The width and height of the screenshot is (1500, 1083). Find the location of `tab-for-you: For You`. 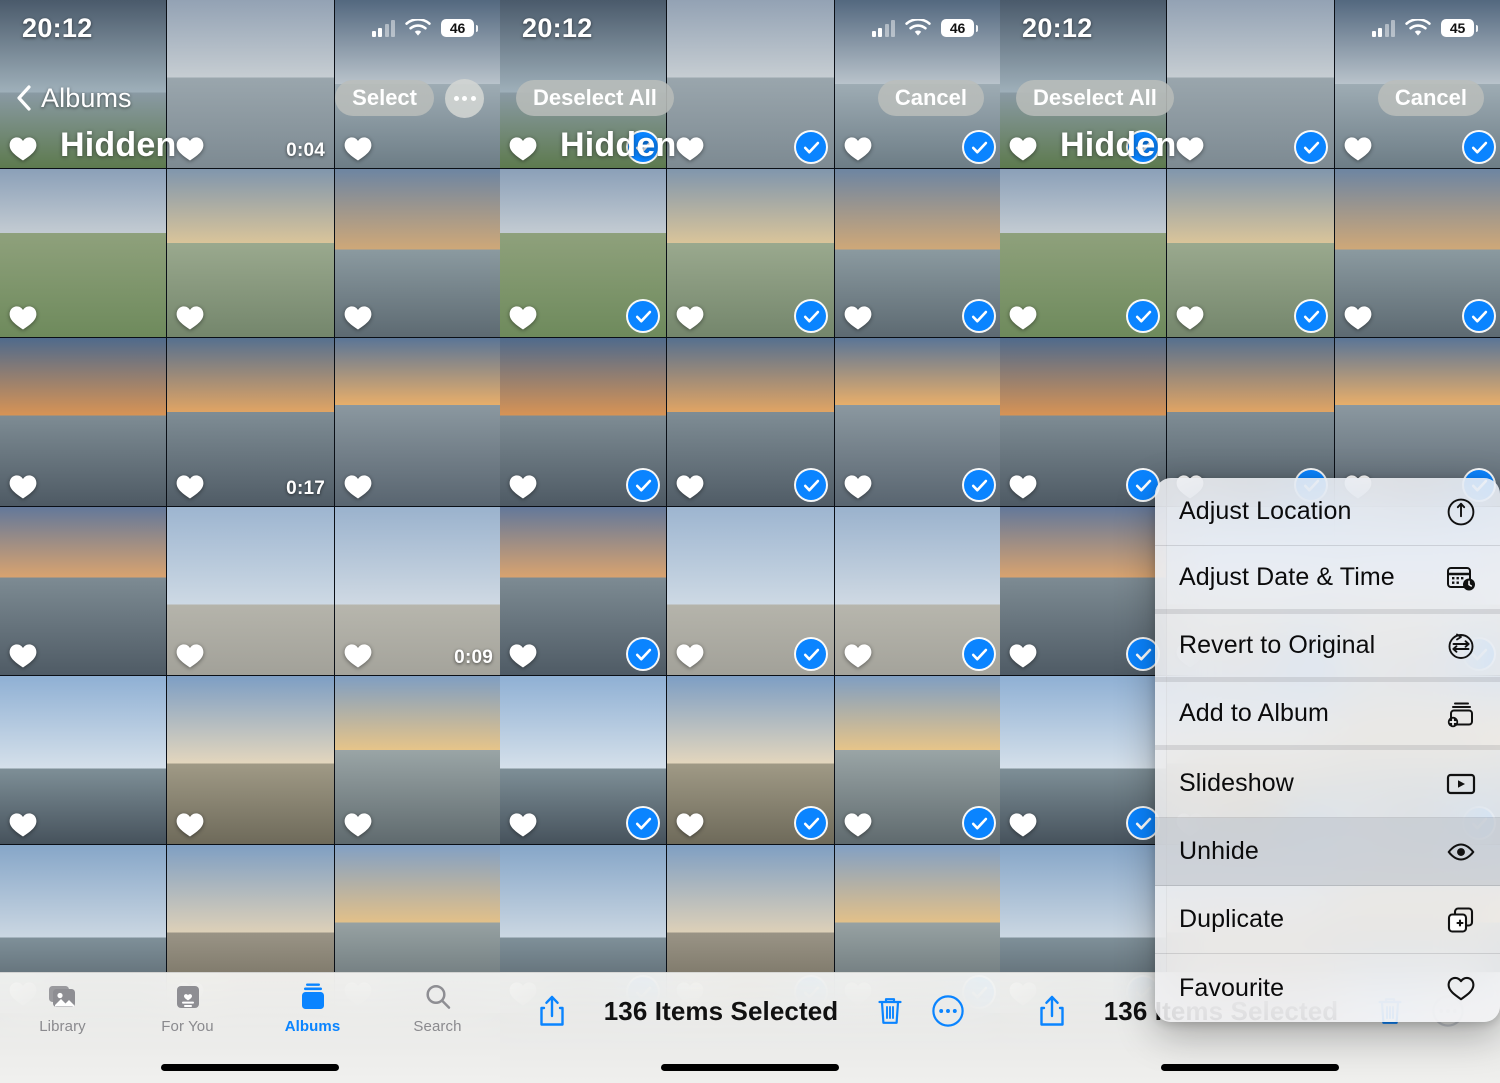

tab-for-you: For You is located at coordinates (187, 1008).